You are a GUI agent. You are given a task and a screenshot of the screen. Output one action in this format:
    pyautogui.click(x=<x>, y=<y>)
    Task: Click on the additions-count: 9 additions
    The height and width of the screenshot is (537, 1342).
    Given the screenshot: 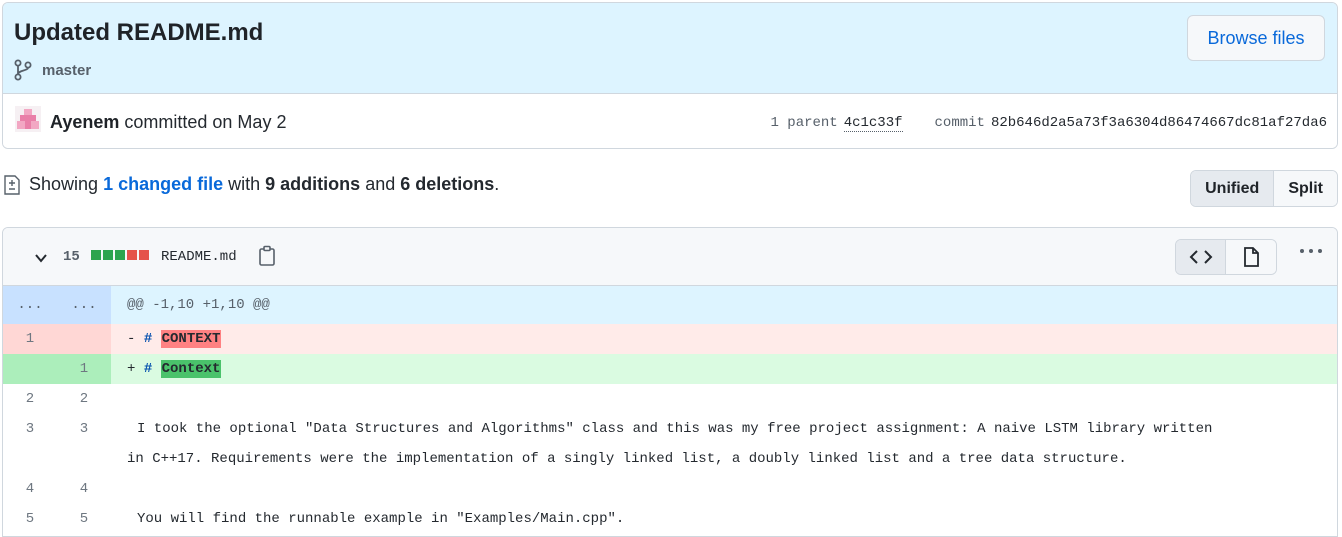 What is the action you would take?
    pyautogui.click(x=313, y=184)
    